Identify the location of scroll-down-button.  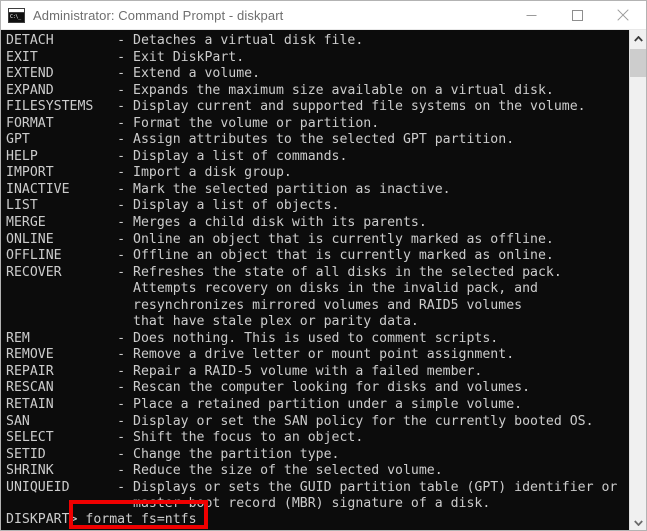
(638, 522).